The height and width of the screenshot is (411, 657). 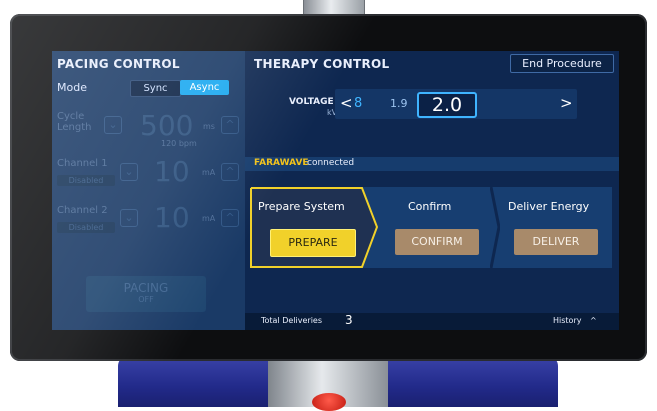 I want to click on channel-1-unit: mA, so click(x=209, y=172).